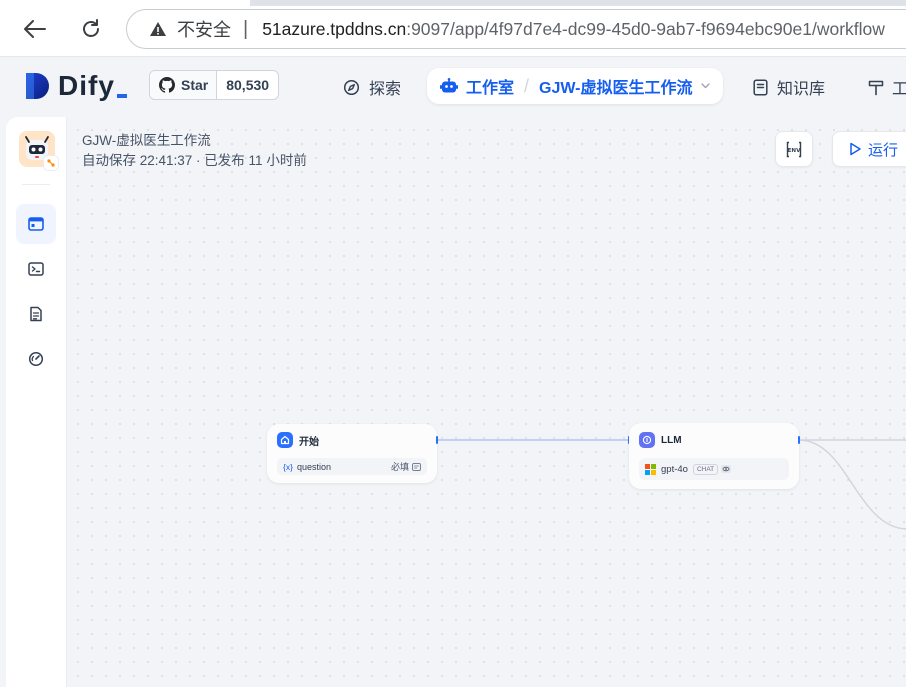 The image size is (906, 687). What do you see at coordinates (158, 29) in the screenshot?
I see `warning-icon` at bounding box center [158, 29].